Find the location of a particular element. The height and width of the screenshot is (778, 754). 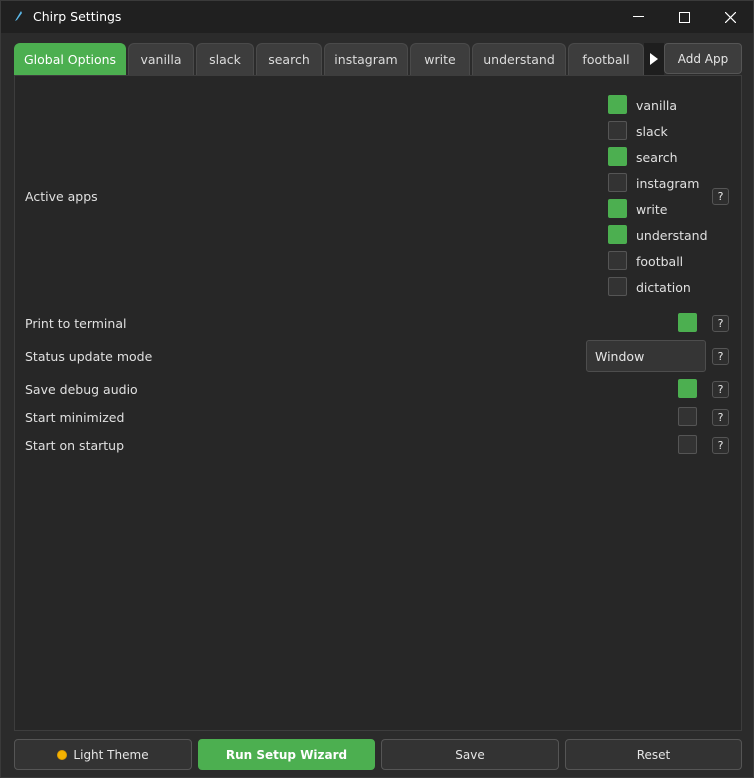

triangle-right-icon is located at coordinates (654, 59).